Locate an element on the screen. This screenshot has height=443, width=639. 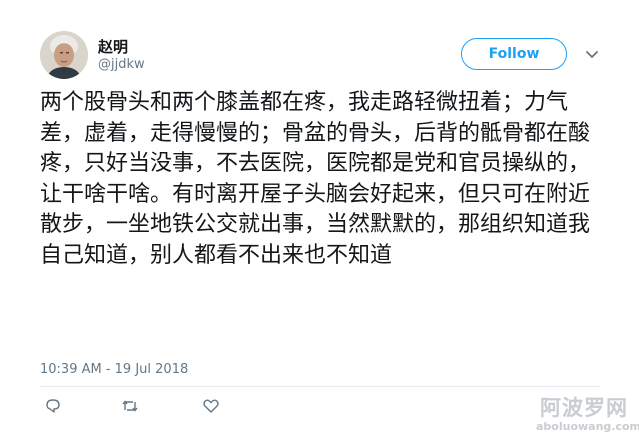
retweet-icon is located at coordinates (130, 406).